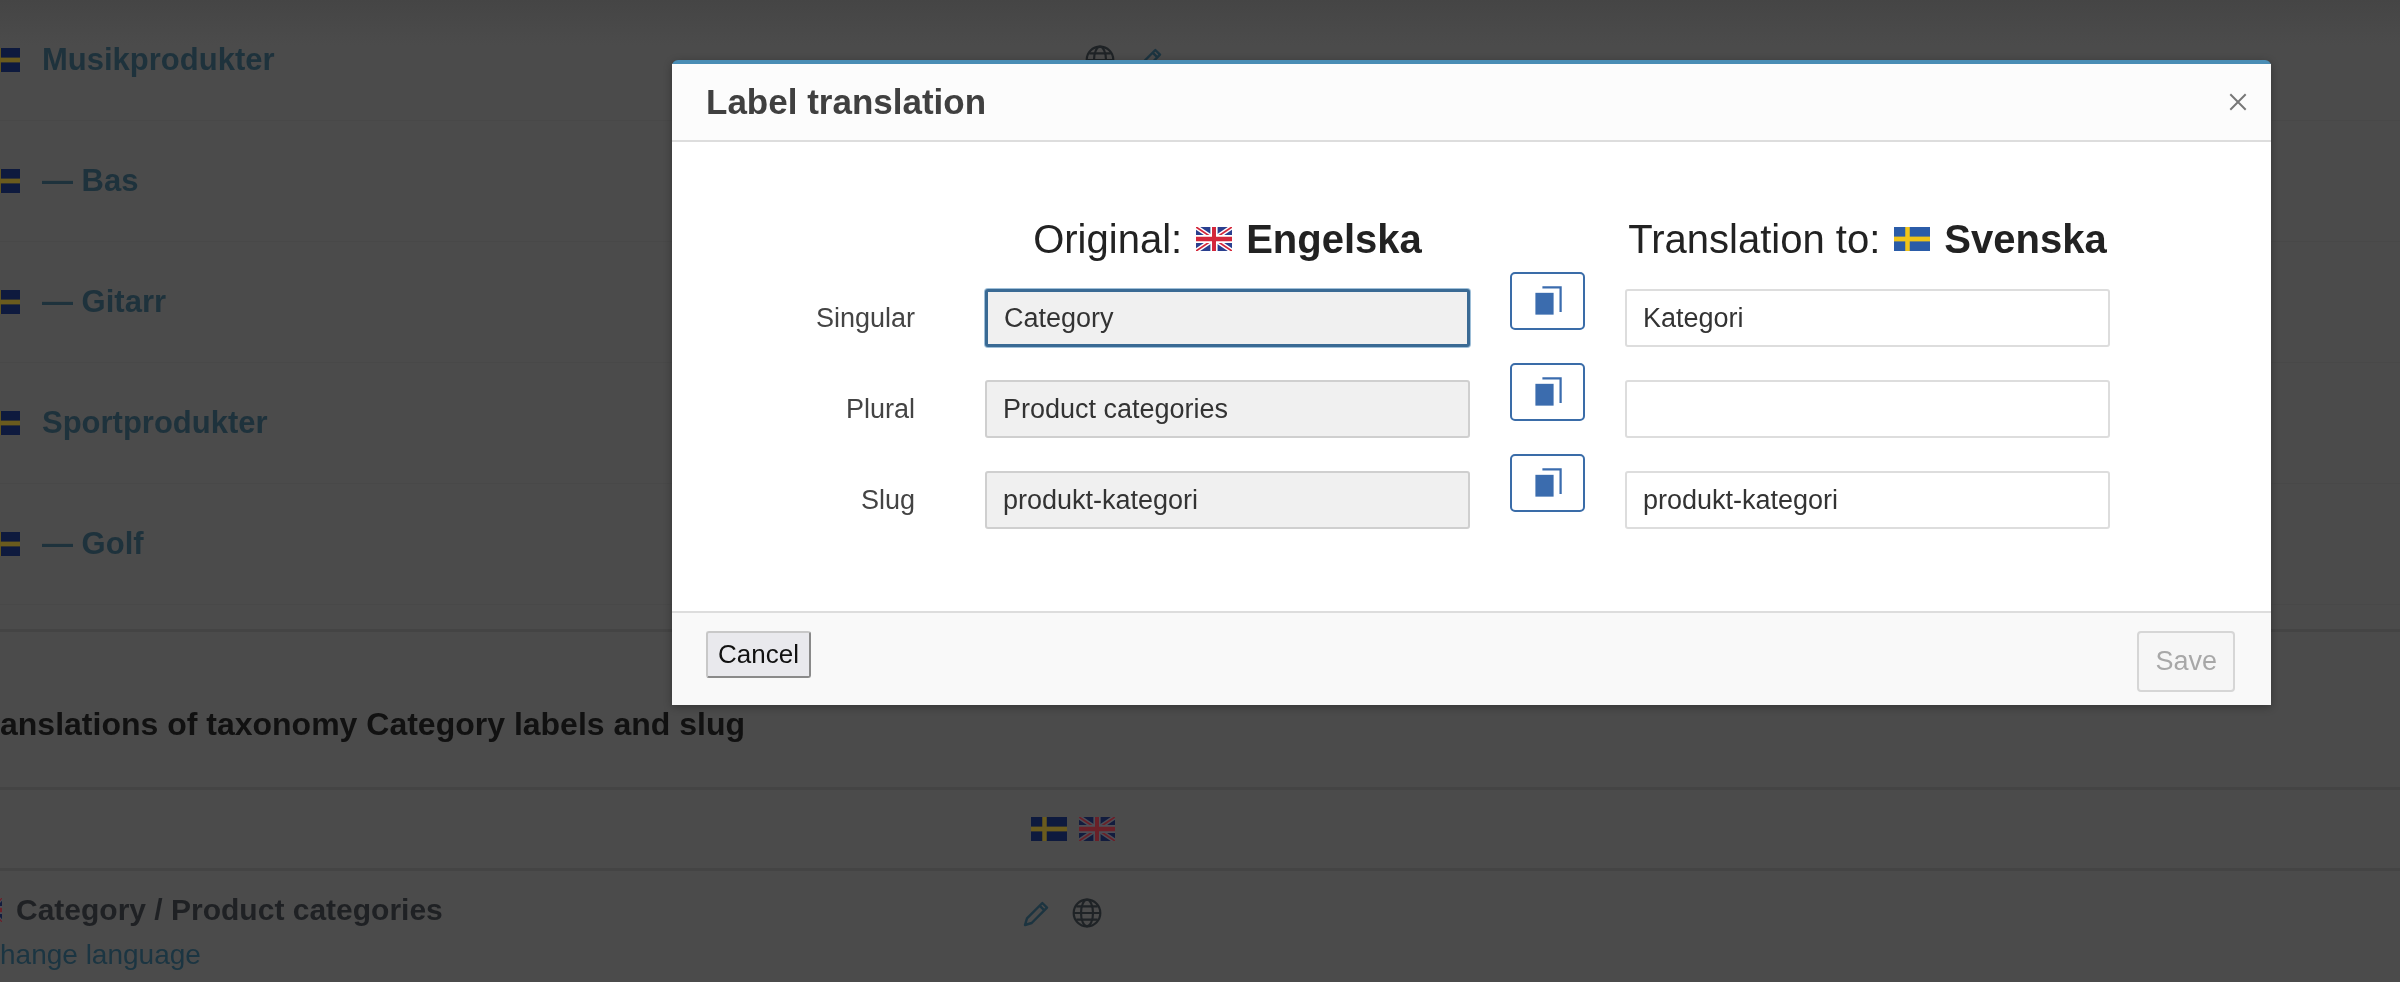 The height and width of the screenshot is (982, 2400). Describe the element at coordinates (1227, 500) in the screenshot. I see `original-field: produkt-kategori` at that location.